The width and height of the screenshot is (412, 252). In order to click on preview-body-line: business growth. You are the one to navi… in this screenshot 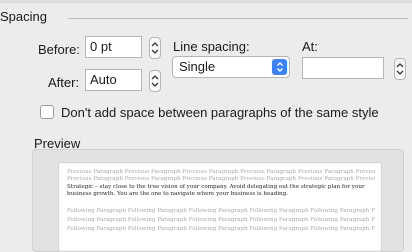, I will do `click(178, 194)`.